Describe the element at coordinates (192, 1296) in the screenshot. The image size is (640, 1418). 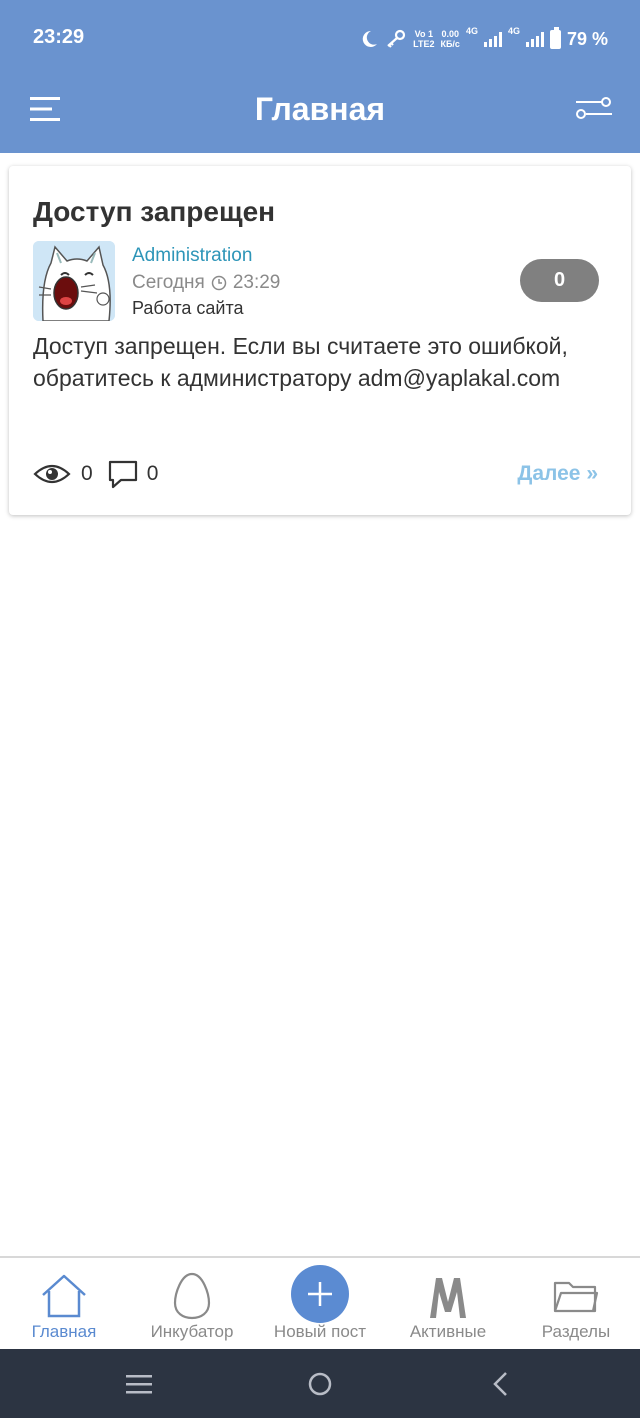
I see `egg-icon` at that location.